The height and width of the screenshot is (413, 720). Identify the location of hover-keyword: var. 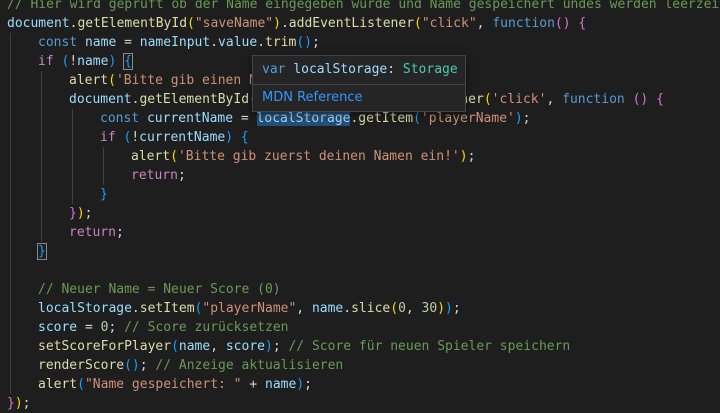
(274, 69).